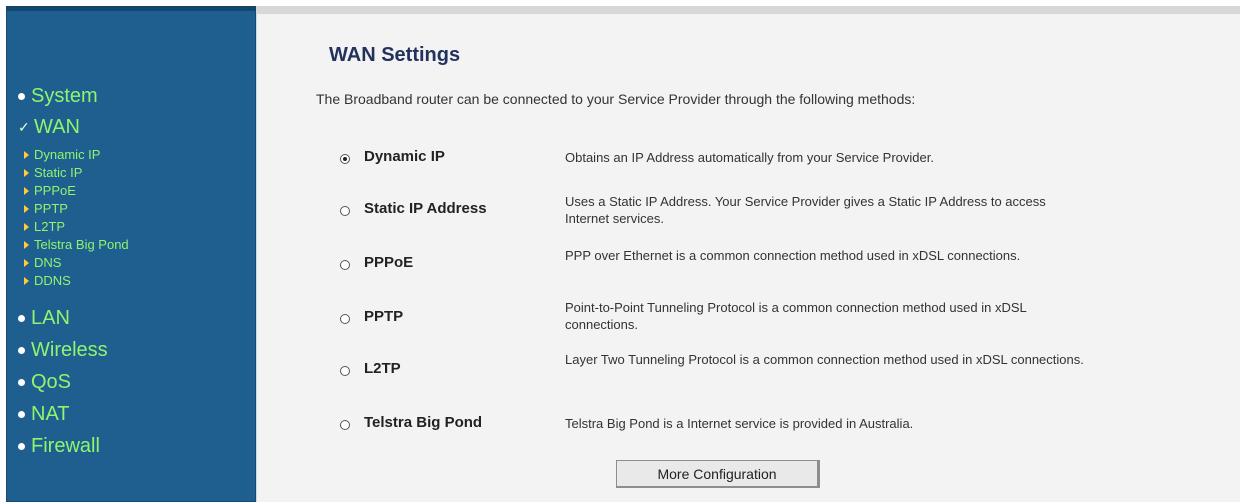 This screenshot has width=1242, height=502. I want to click on sidebar-subitem-label: Static IP, so click(58, 172).